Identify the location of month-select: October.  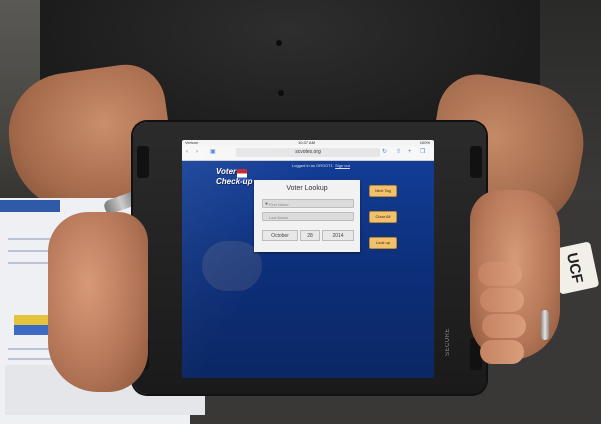
(280, 235).